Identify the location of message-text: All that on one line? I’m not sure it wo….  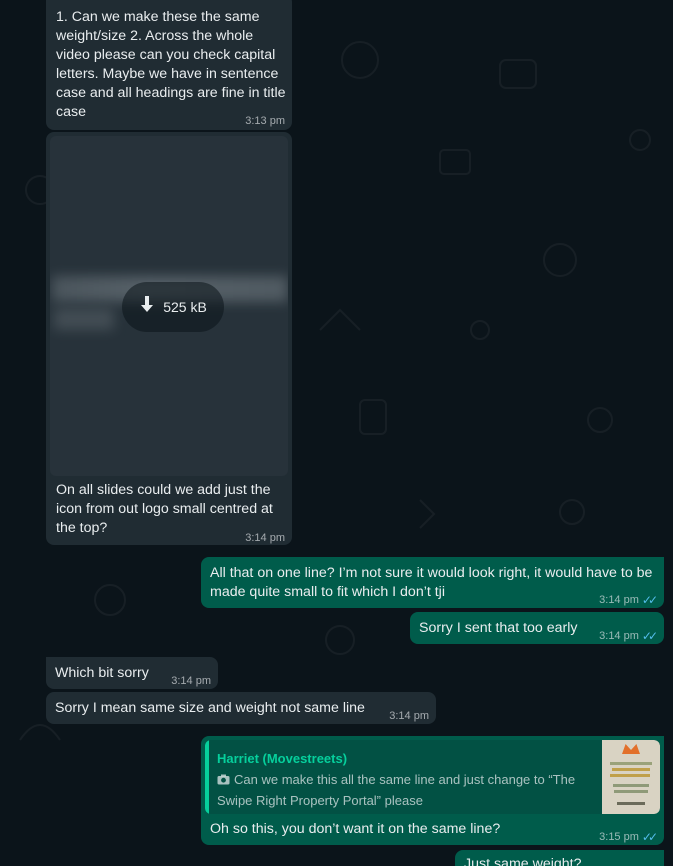
(431, 582).